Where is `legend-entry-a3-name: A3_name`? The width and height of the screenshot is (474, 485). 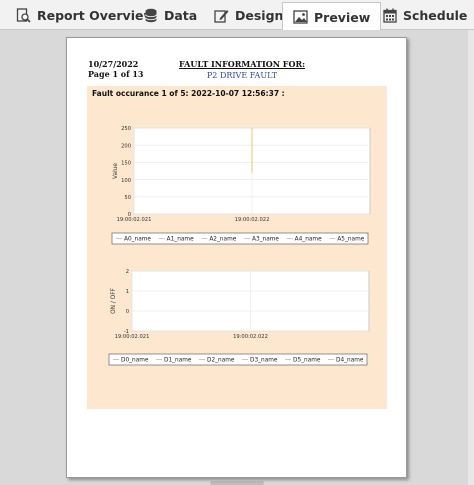 legend-entry-a3-name: A3_name is located at coordinates (265, 240).